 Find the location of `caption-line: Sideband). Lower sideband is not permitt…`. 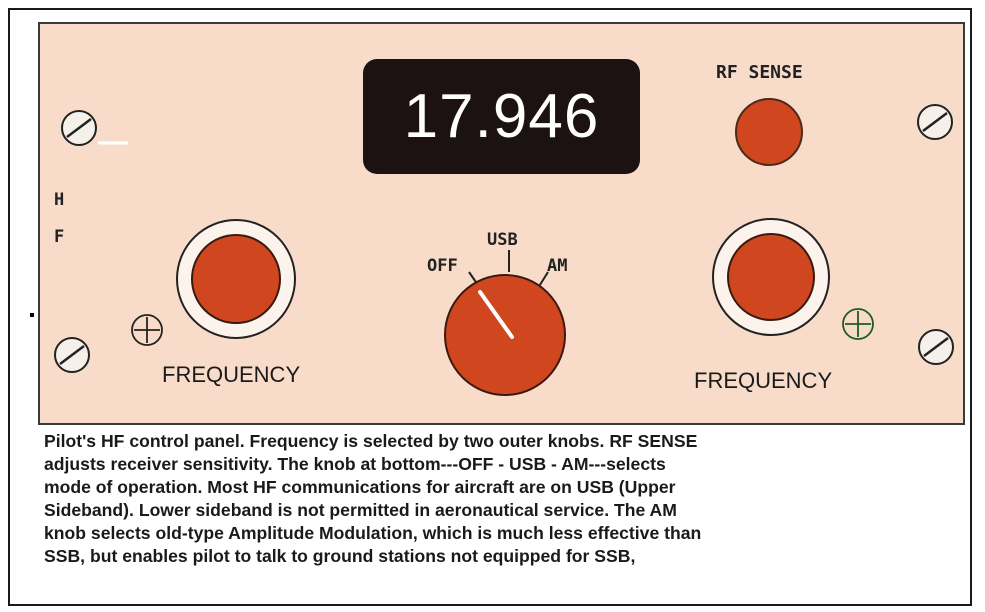

caption-line: Sideband). Lower sideband is not permitt… is located at coordinates (360, 510).